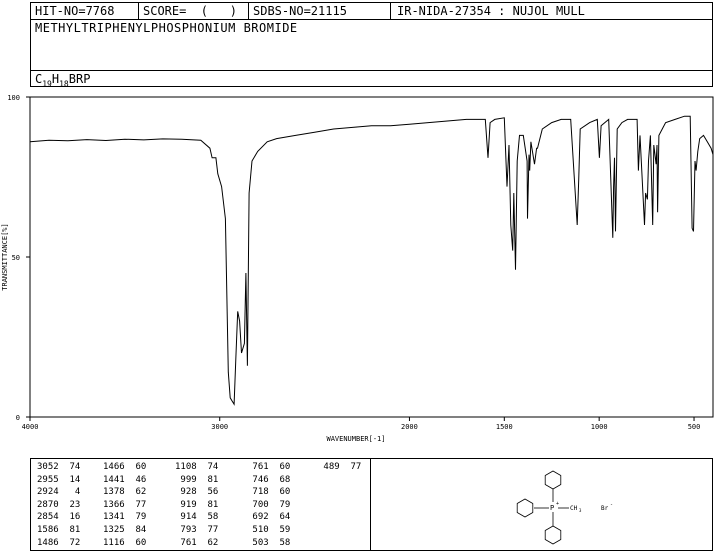 The height and width of the screenshot is (553, 715). I want to click on methyl-subscript: 3, so click(580, 510).